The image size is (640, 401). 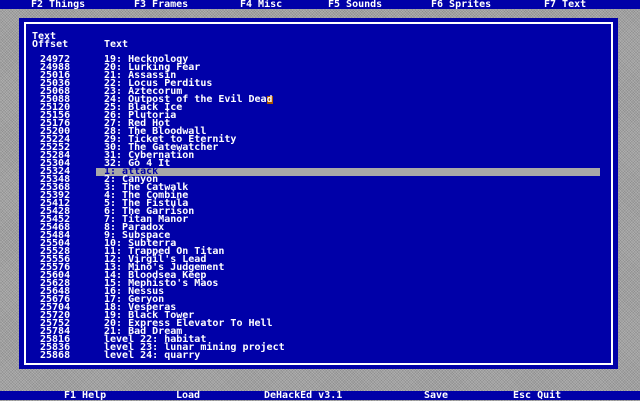 What do you see at coordinates (261, 5) in the screenshot?
I see `menu-item-misc: F4 Misc` at bounding box center [261, 5].